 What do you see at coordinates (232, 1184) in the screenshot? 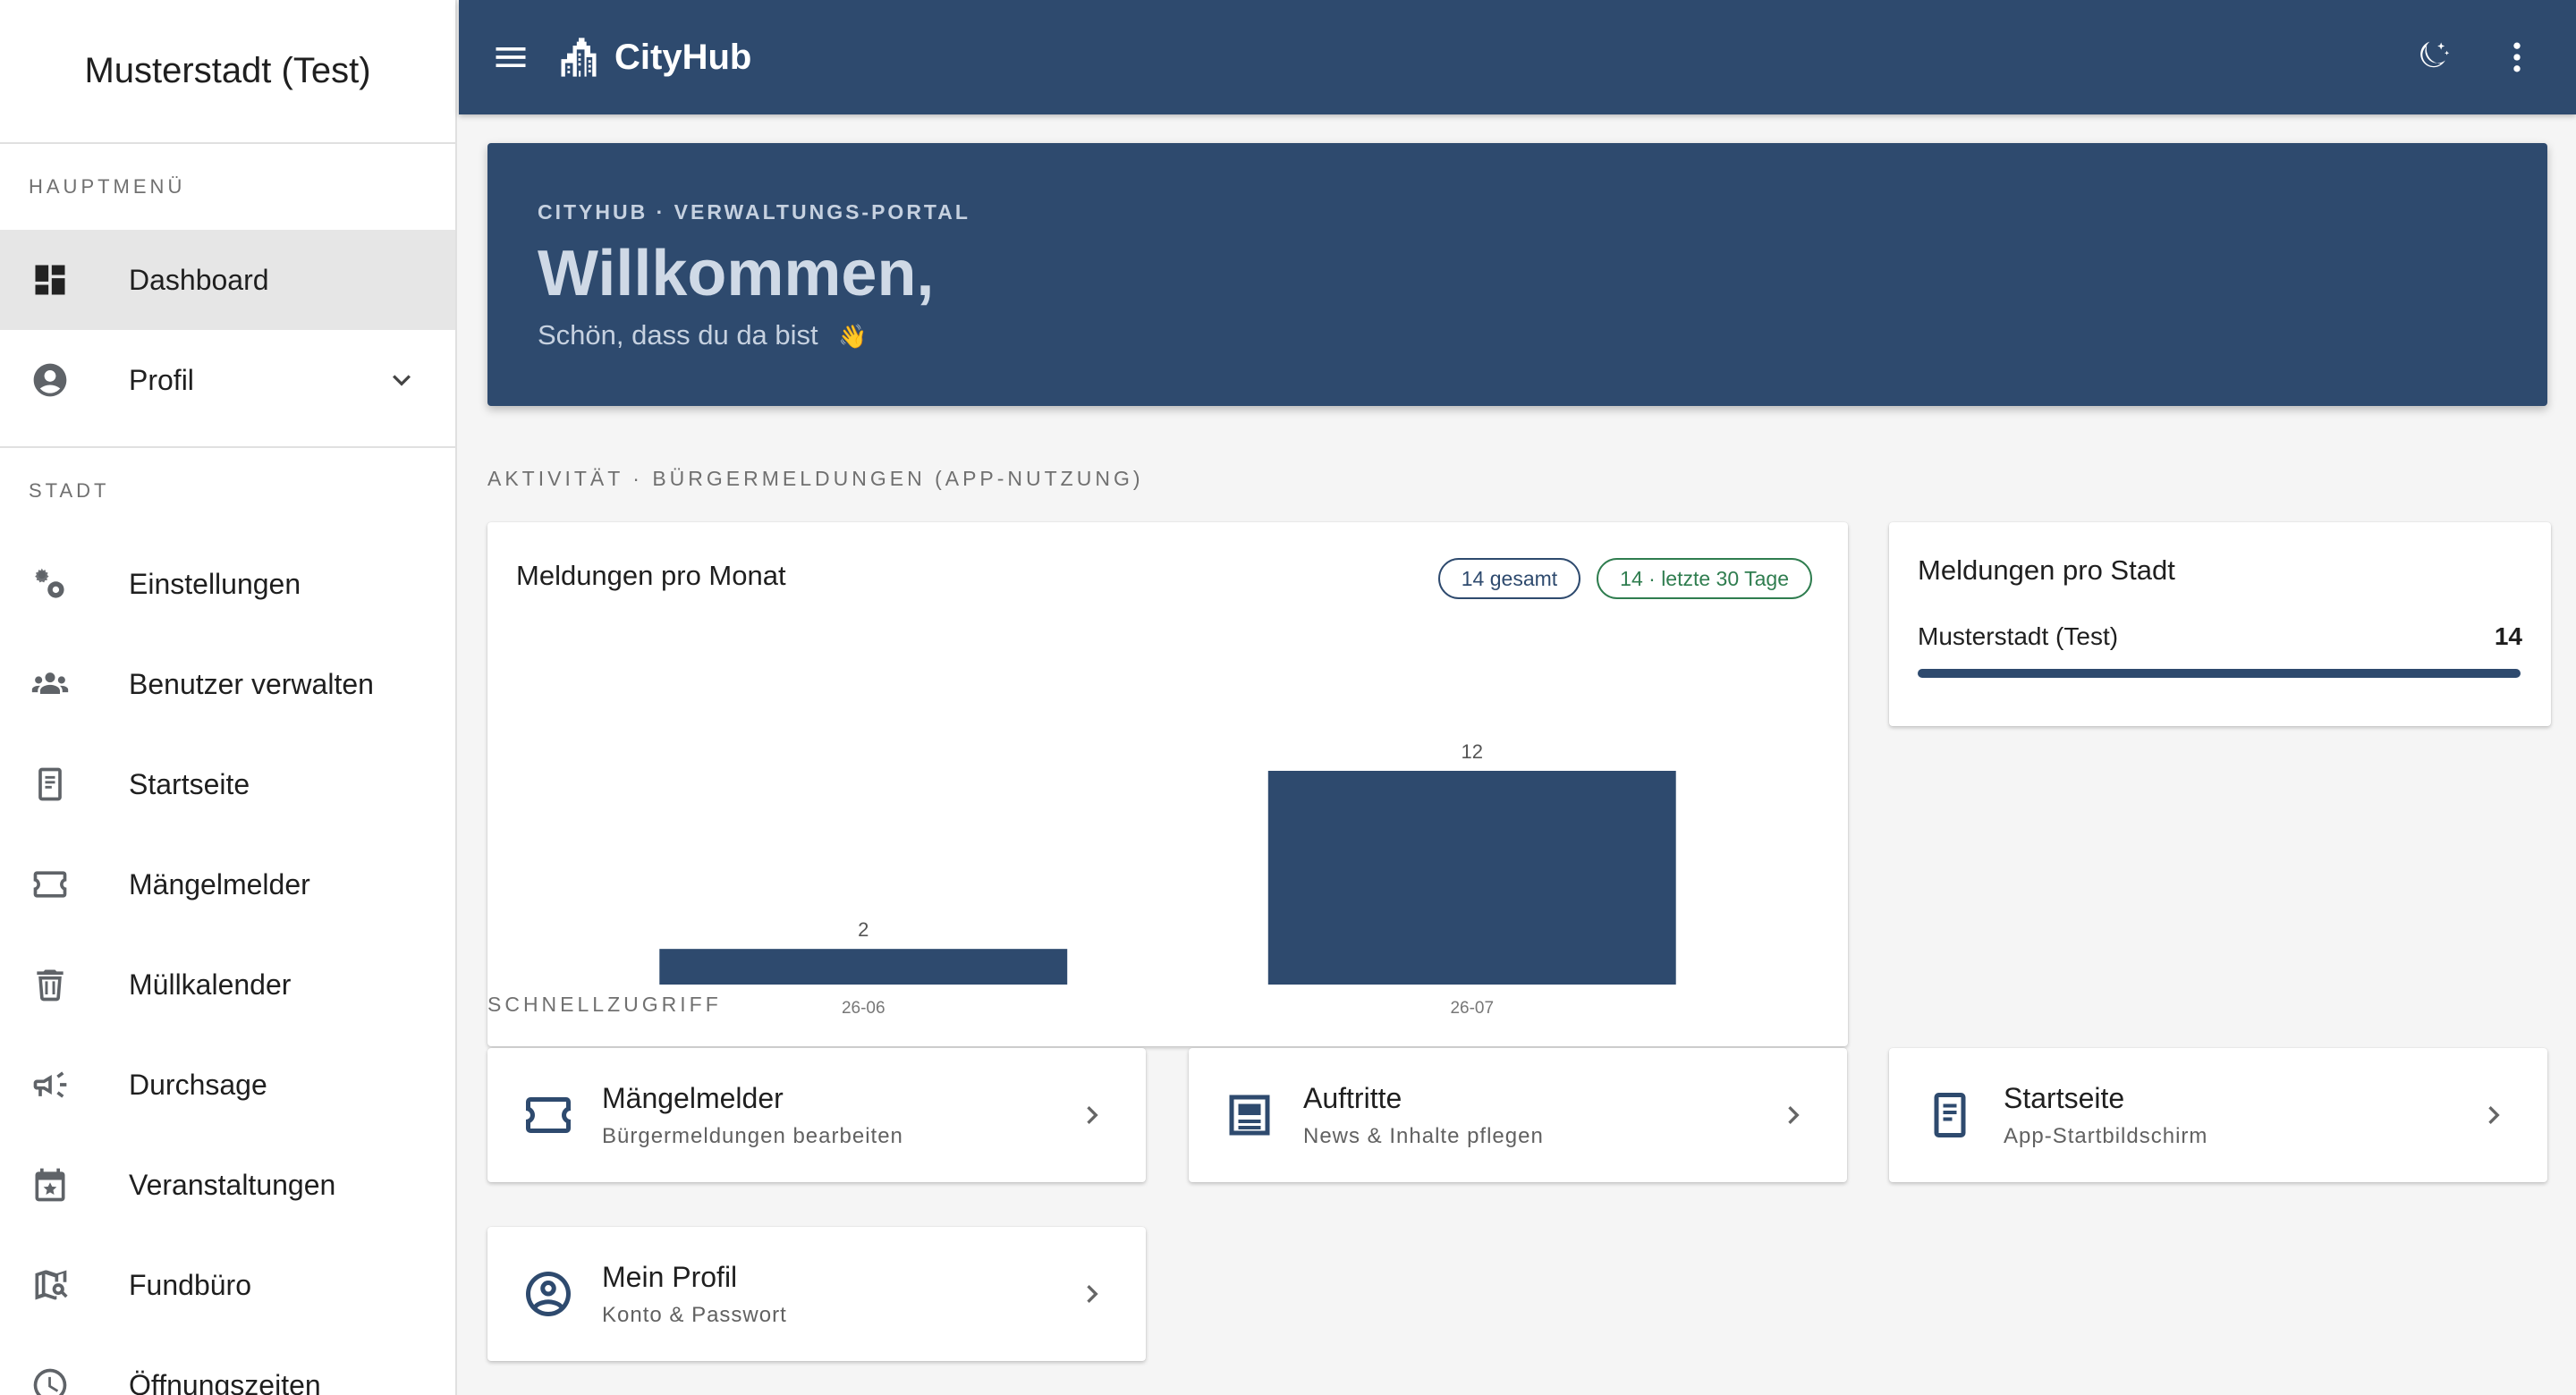
I see `sidebar-item-label: Veranstaltungen` at bounding box center [232, 1184].